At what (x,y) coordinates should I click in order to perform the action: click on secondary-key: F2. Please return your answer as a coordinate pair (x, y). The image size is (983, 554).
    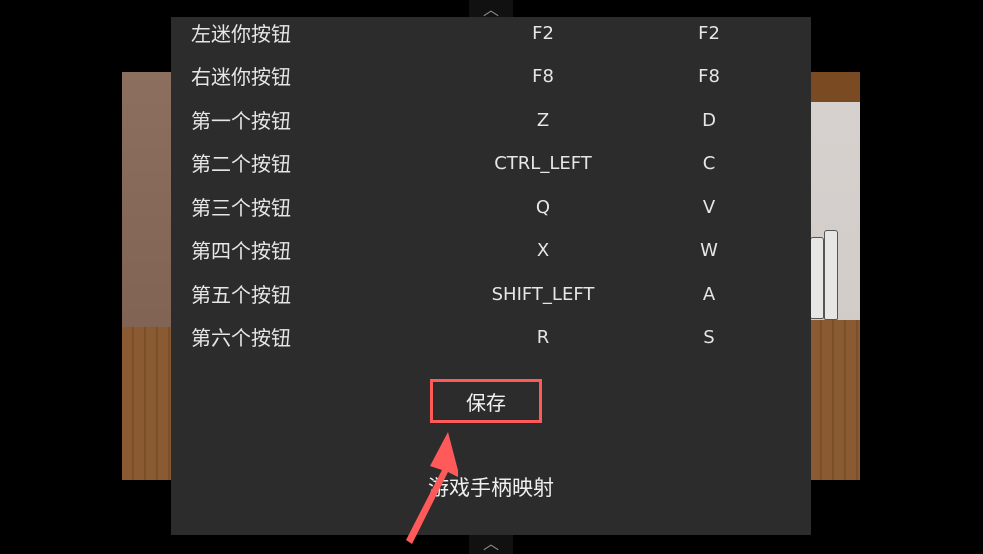
    Looking at the image, I should click on (709, 34).